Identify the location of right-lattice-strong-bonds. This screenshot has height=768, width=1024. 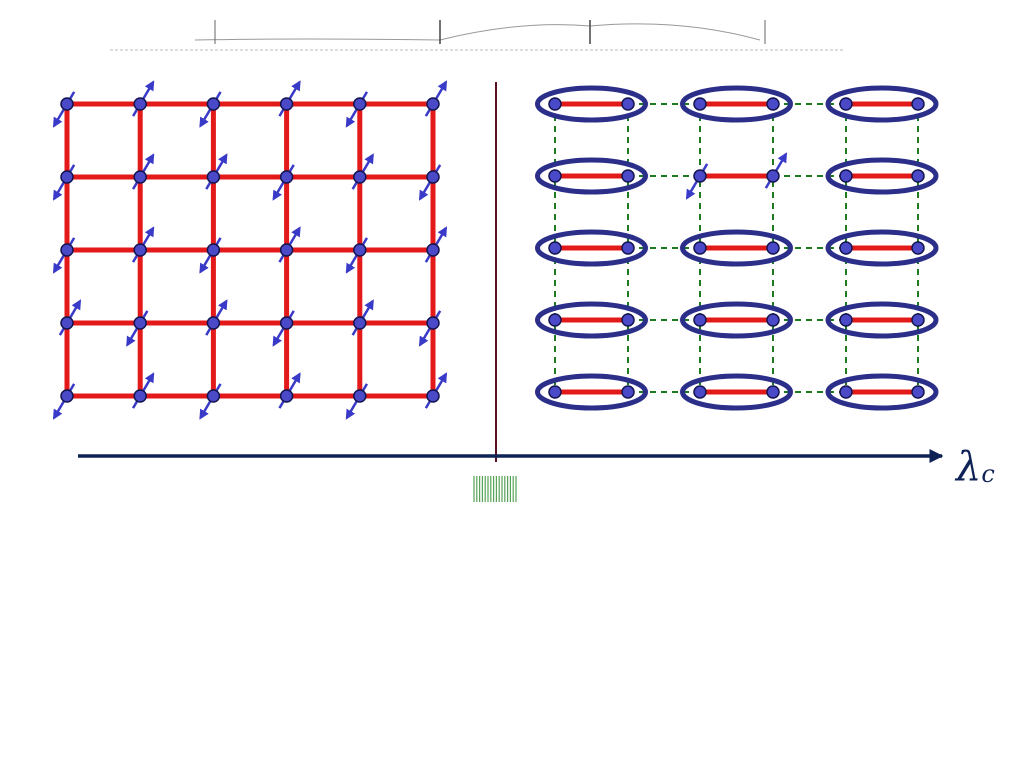
(736, 248).